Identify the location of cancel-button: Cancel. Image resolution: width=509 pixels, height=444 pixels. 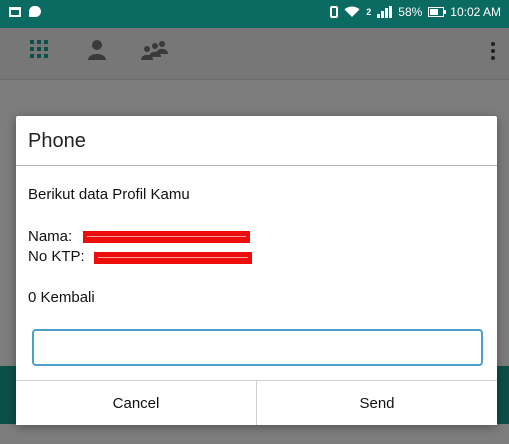
(136, 403).